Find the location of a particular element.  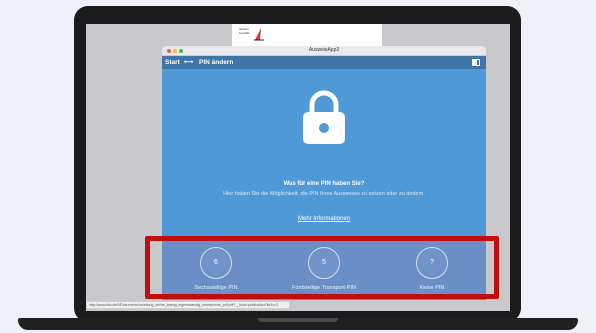

highlight-box is located at coordinates (322, 267).